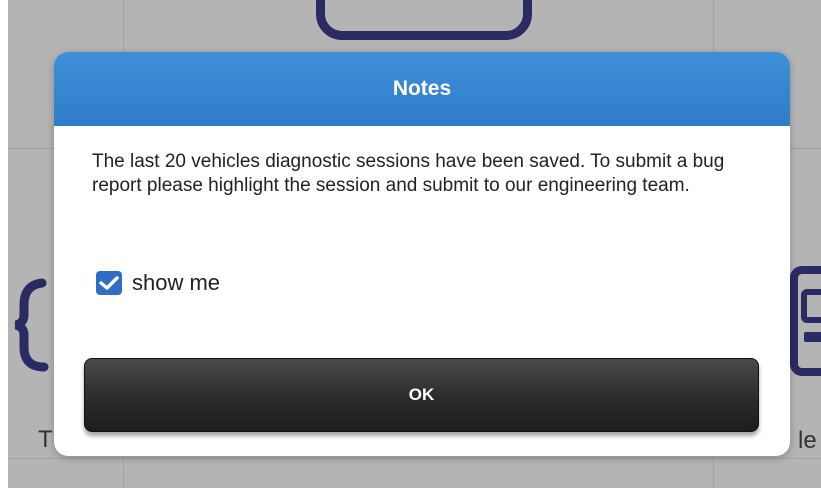 The width and height of the screenshot is (821, 488). What do you see at coordinates (31, 325) in the screenshot?
I see `background-bracket-icon` at bounding box center [31, 325].